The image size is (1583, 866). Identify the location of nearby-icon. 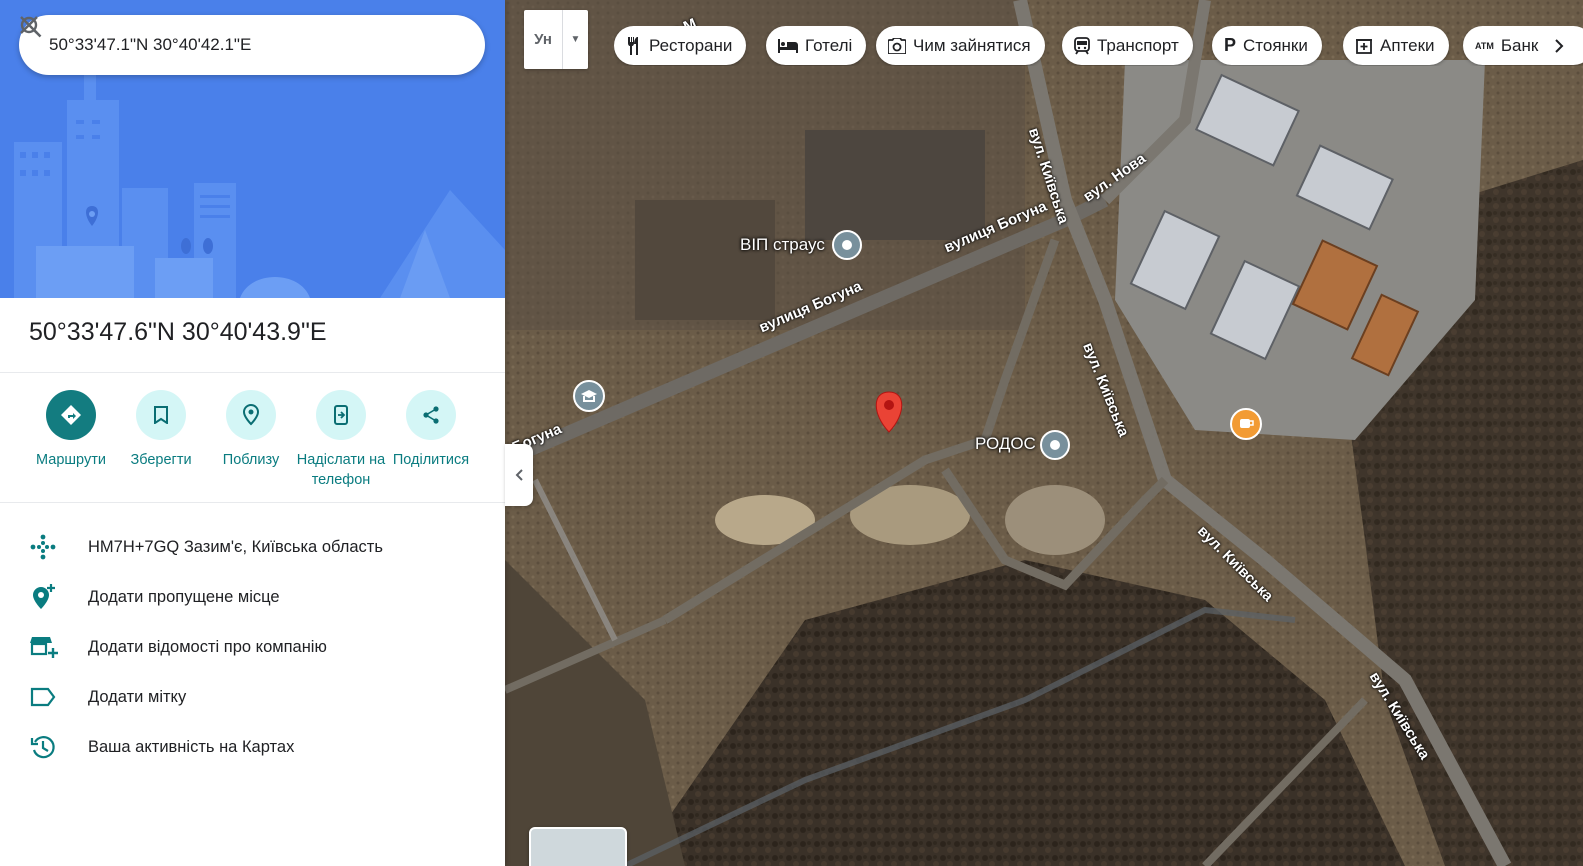
(251, 415).